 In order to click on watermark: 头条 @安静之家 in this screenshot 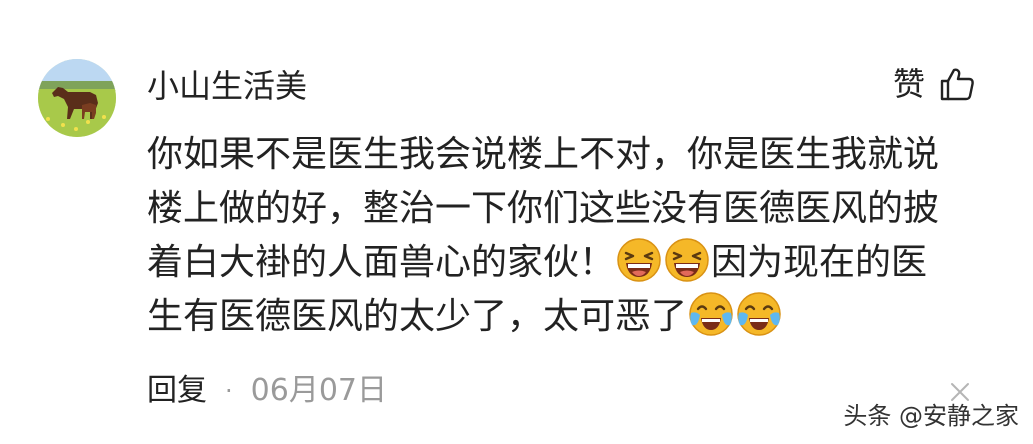, I will do `click(931, 416)`.